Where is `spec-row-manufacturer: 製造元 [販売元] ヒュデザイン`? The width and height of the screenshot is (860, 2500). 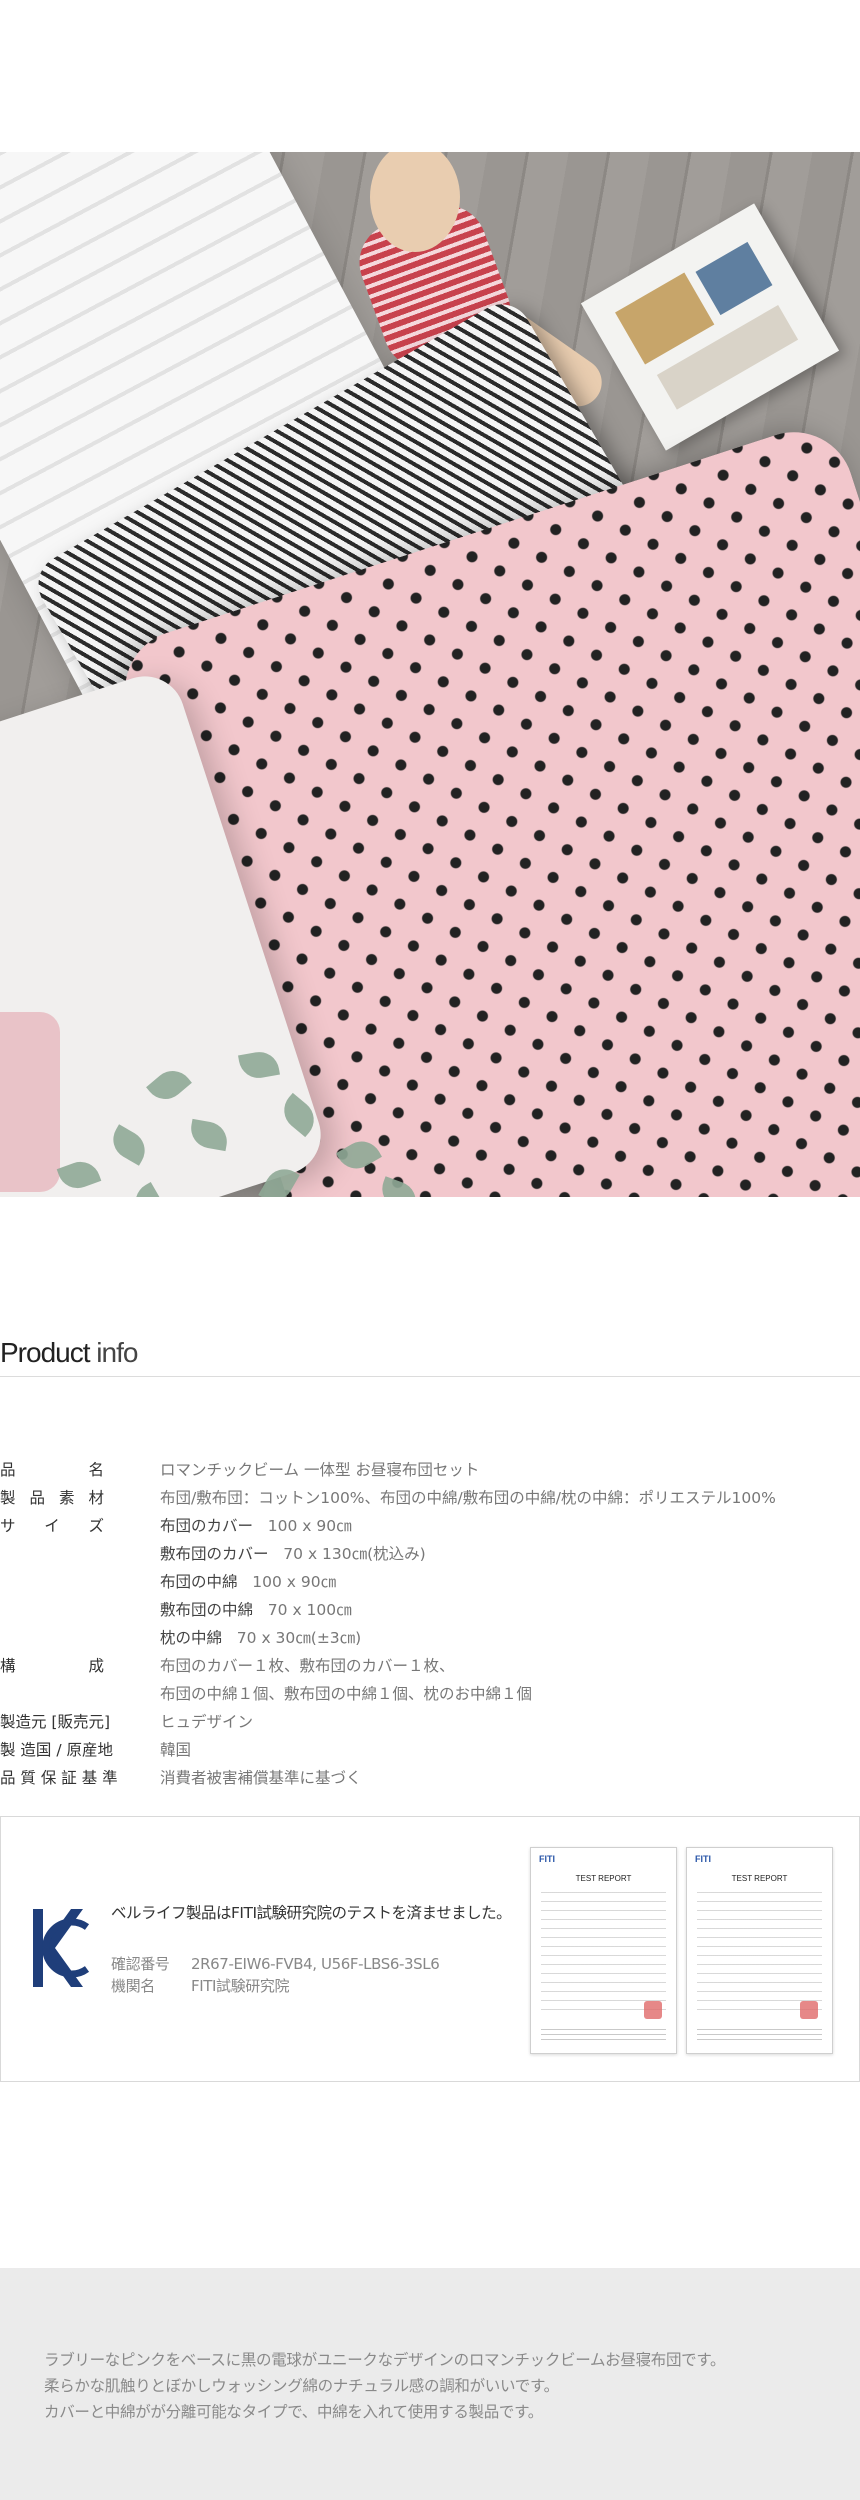
spec-row-manufacturer: 製造元 [販売元] ヒュデザイン is located at coordinates (430, 1722).